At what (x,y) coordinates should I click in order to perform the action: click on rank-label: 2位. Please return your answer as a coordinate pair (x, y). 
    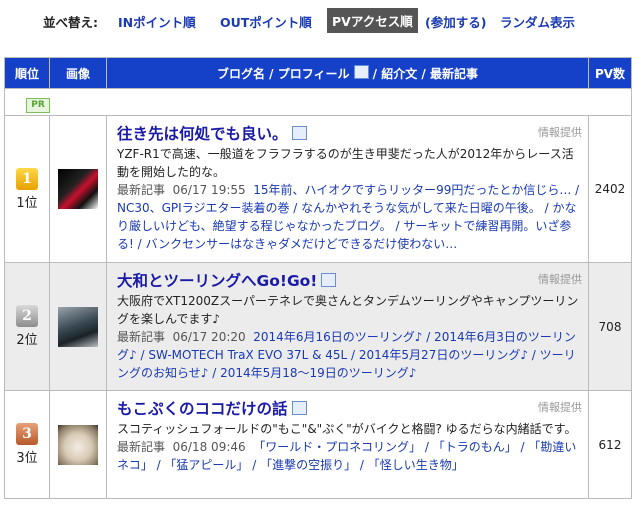
    Looking at the image, I should click on (27, 340).